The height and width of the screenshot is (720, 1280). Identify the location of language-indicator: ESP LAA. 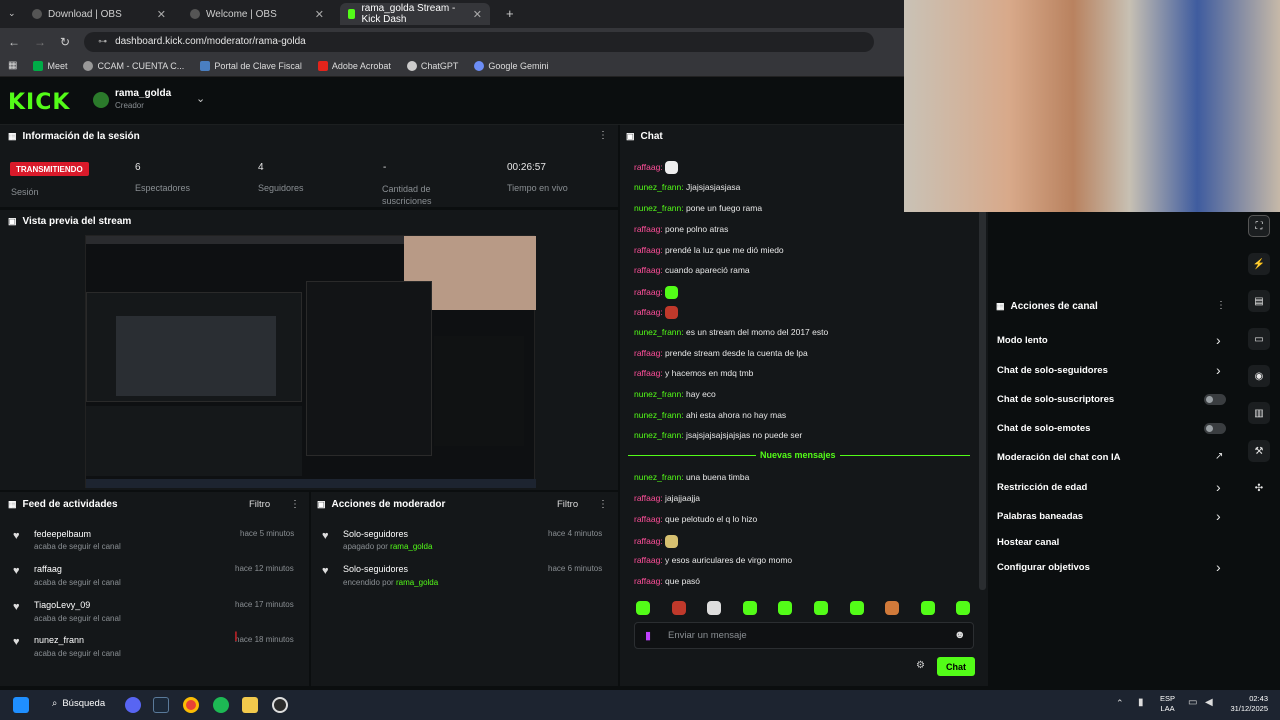
(1167, 704).